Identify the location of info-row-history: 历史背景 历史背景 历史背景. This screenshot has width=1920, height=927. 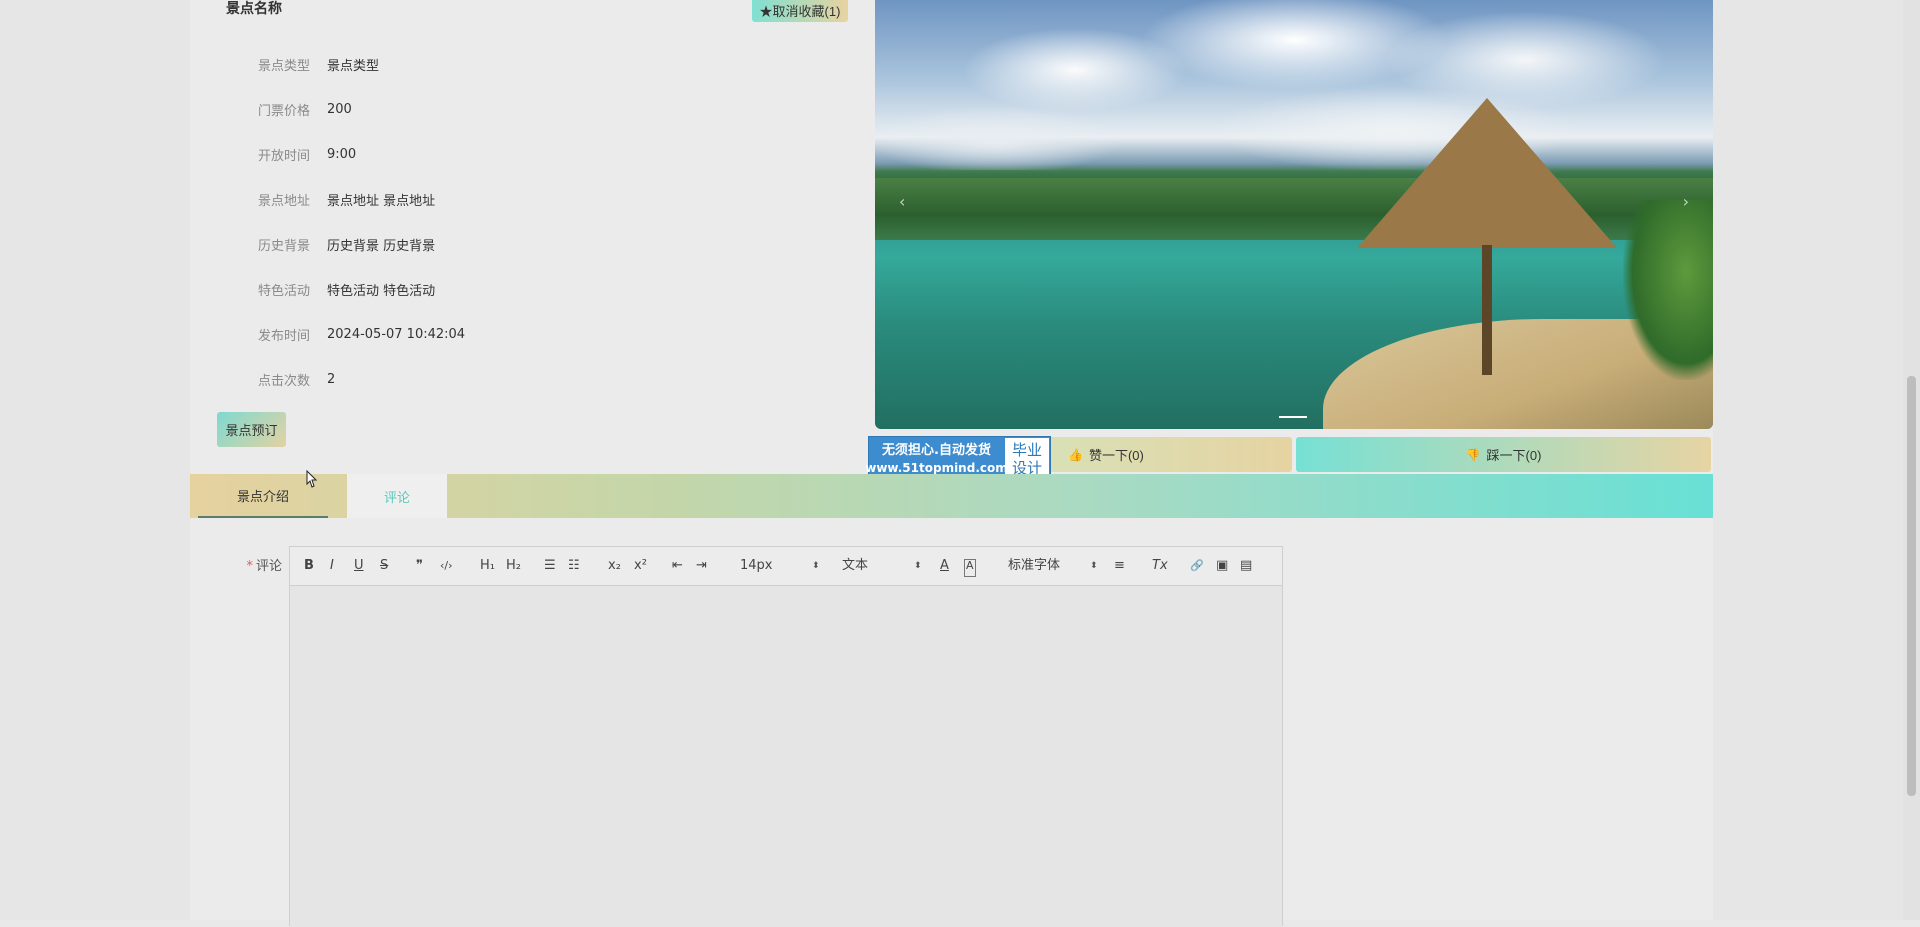
(331, 244).